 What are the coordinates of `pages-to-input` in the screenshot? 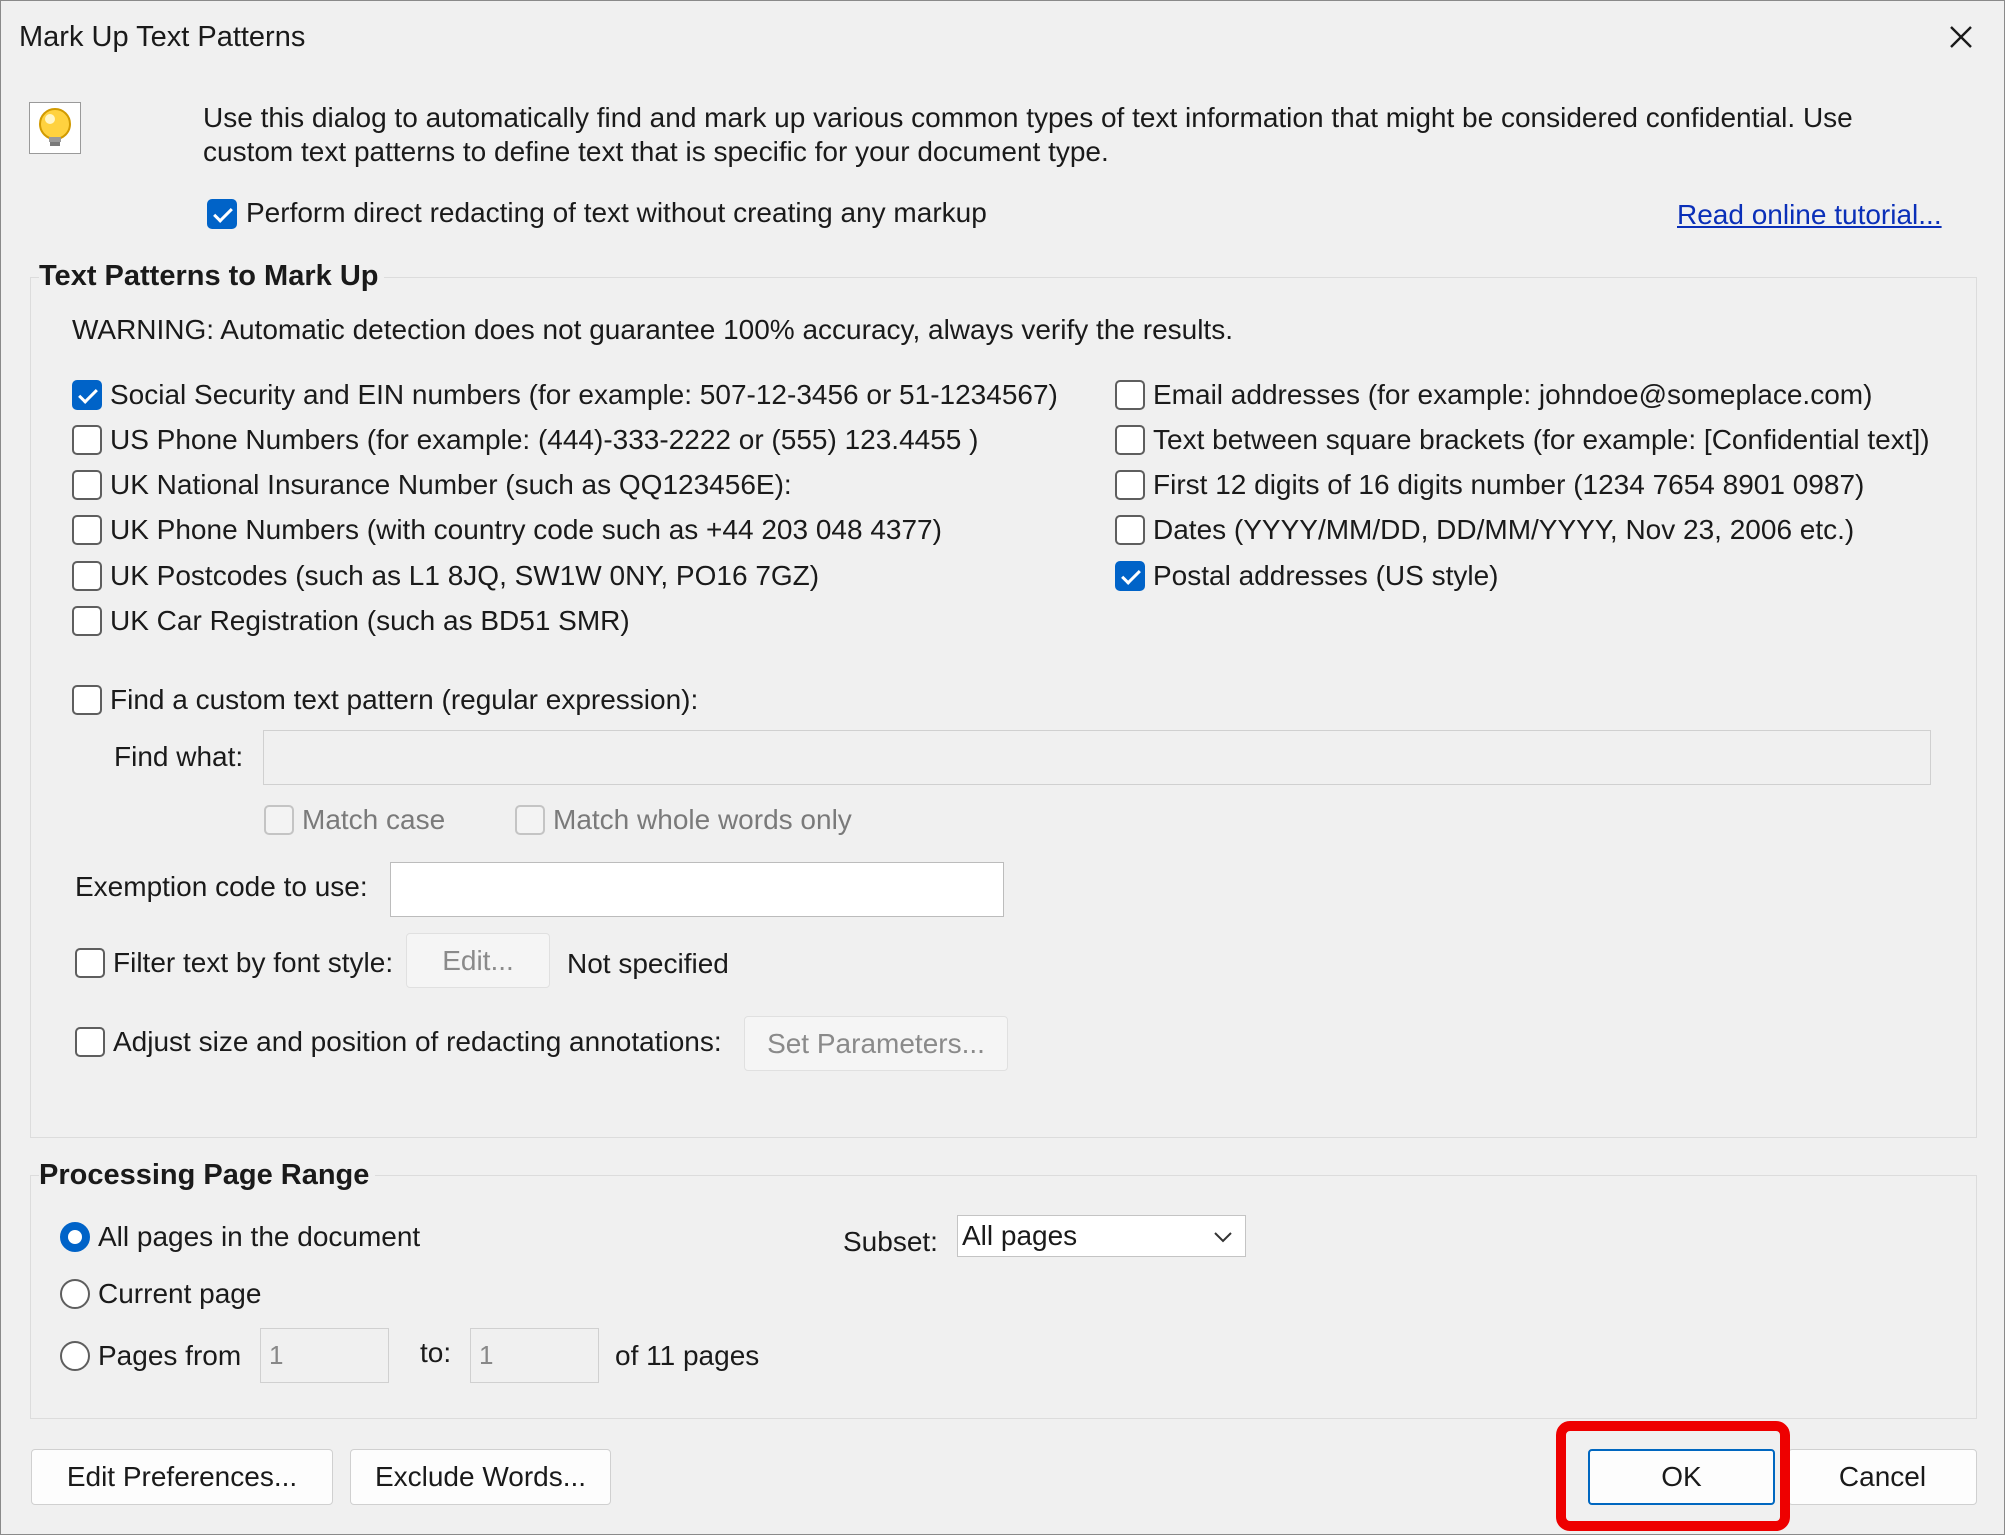 It's located at (534, 1355).